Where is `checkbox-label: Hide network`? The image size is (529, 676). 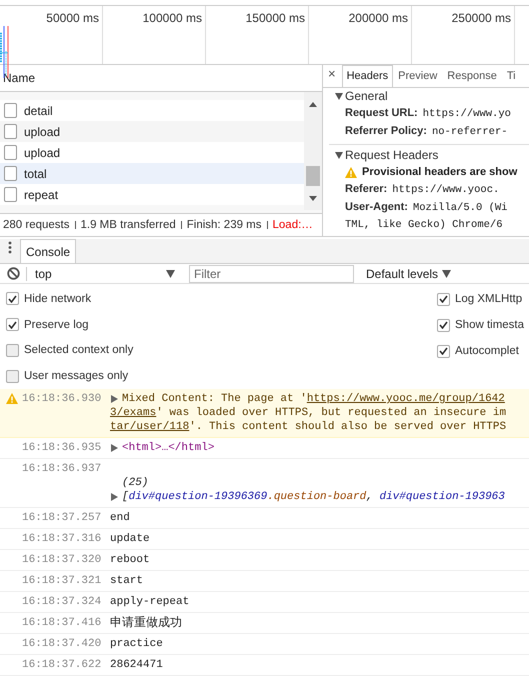
checkbox-label: Hide network is located at coordinates (58, 298).